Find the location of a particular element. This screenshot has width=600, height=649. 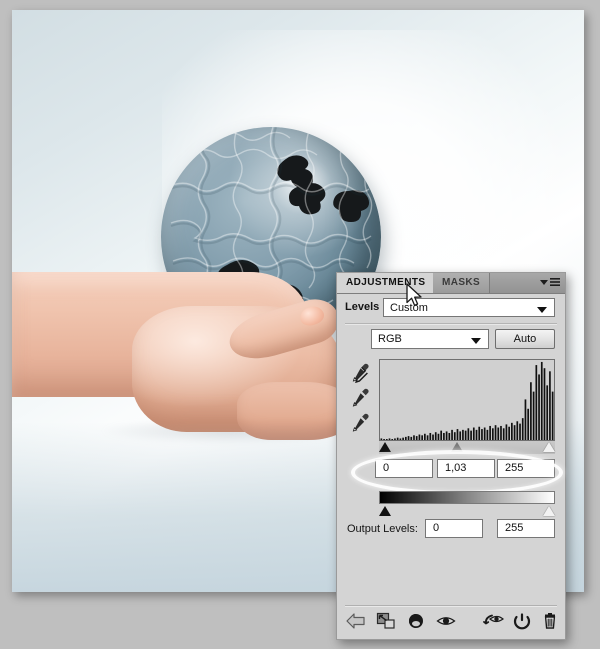

set-black-point-eyedropper is located at coordinates (360, 372).